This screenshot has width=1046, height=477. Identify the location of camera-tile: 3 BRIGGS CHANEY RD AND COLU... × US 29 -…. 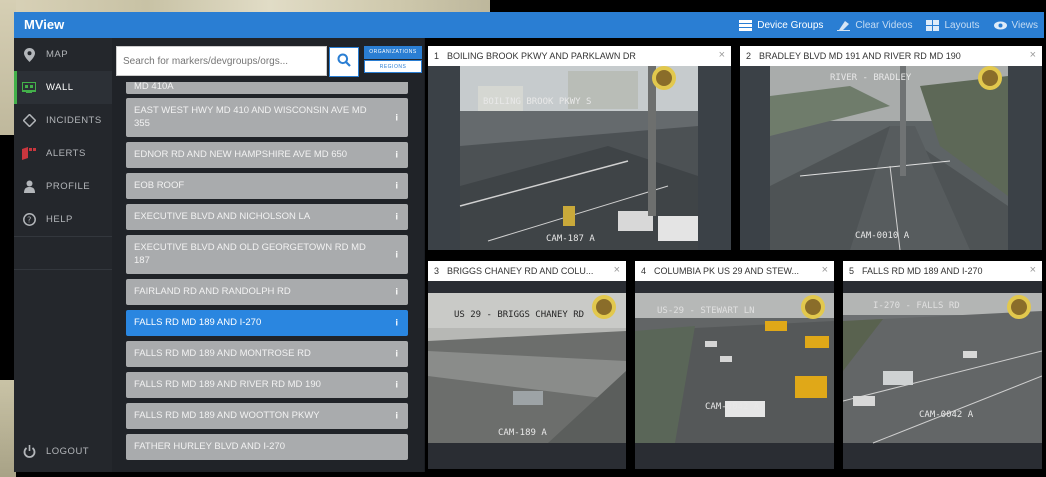
(527, 365).